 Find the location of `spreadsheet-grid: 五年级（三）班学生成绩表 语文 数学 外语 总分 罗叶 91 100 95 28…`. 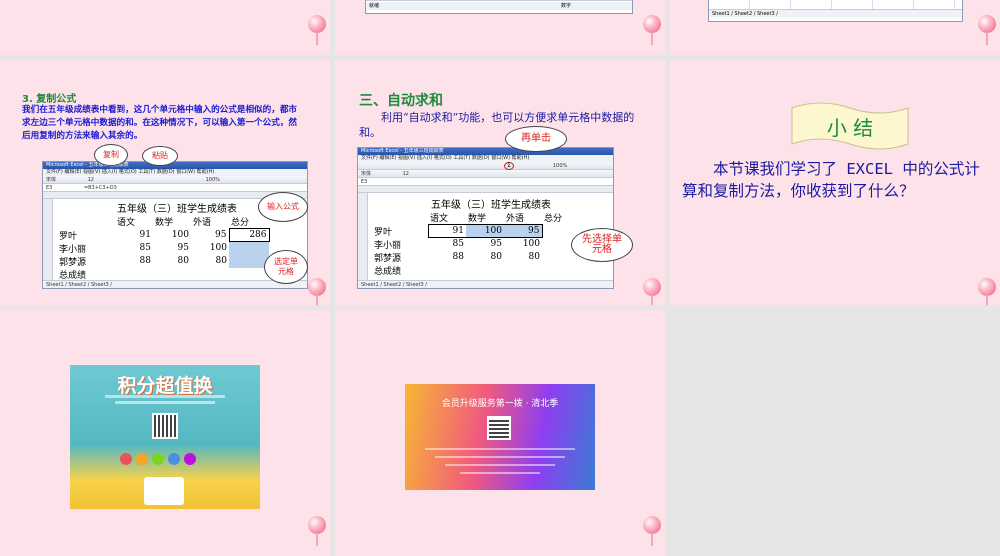

spreadsheet-grid: 五年级（三）班学生成绩表 语文 数学 外语 总分 罗叶 91 100 95 28… is located at coordinates (163, 240).